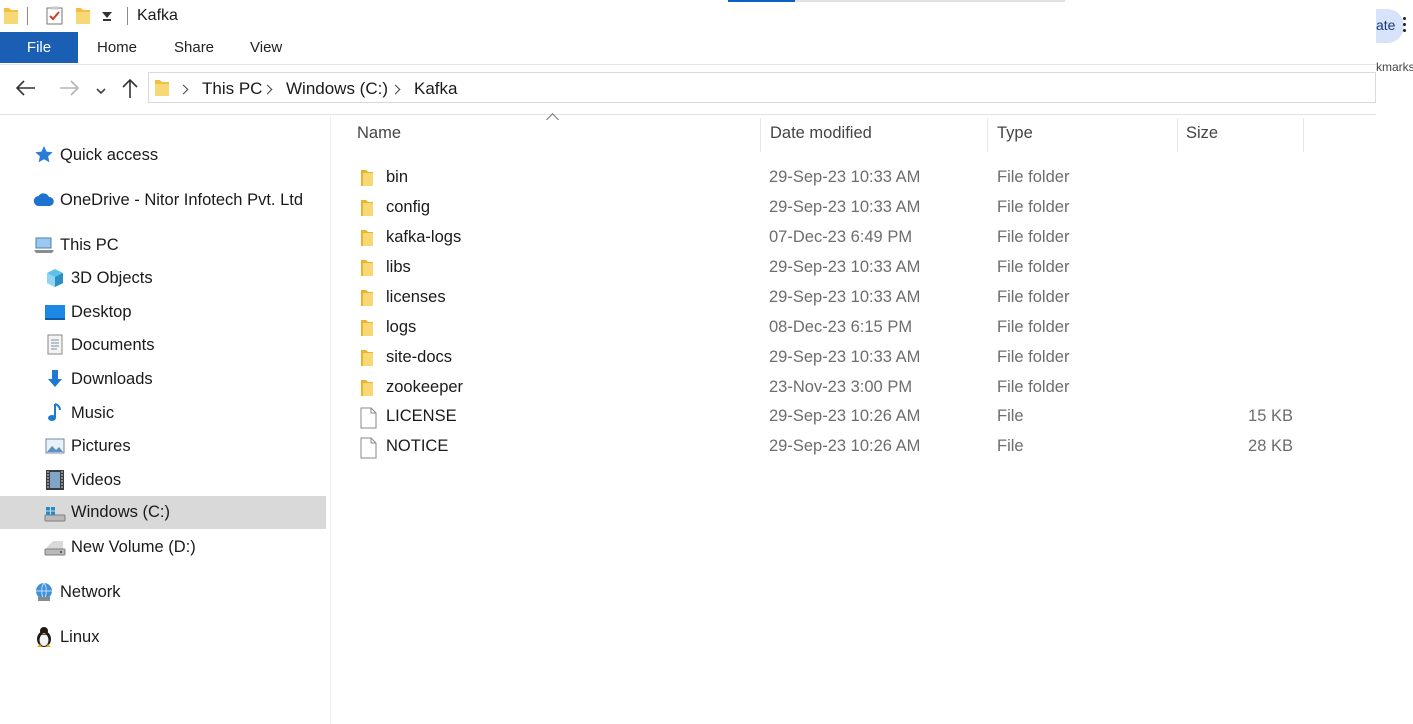  I want to click on file-row: libs 29-Sep-23 10:33 AM File folder, so click(831, 268).